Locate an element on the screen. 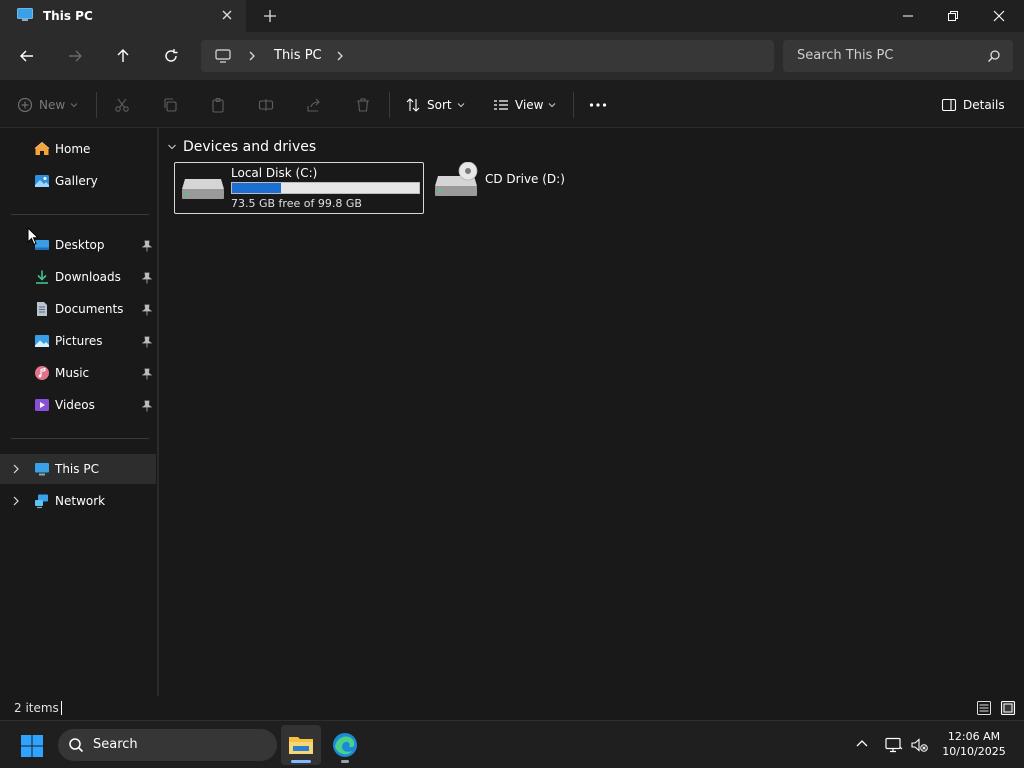  drive-free-space: 73.5 GB free of 99.8 GB is located at coordinates (296, 203).